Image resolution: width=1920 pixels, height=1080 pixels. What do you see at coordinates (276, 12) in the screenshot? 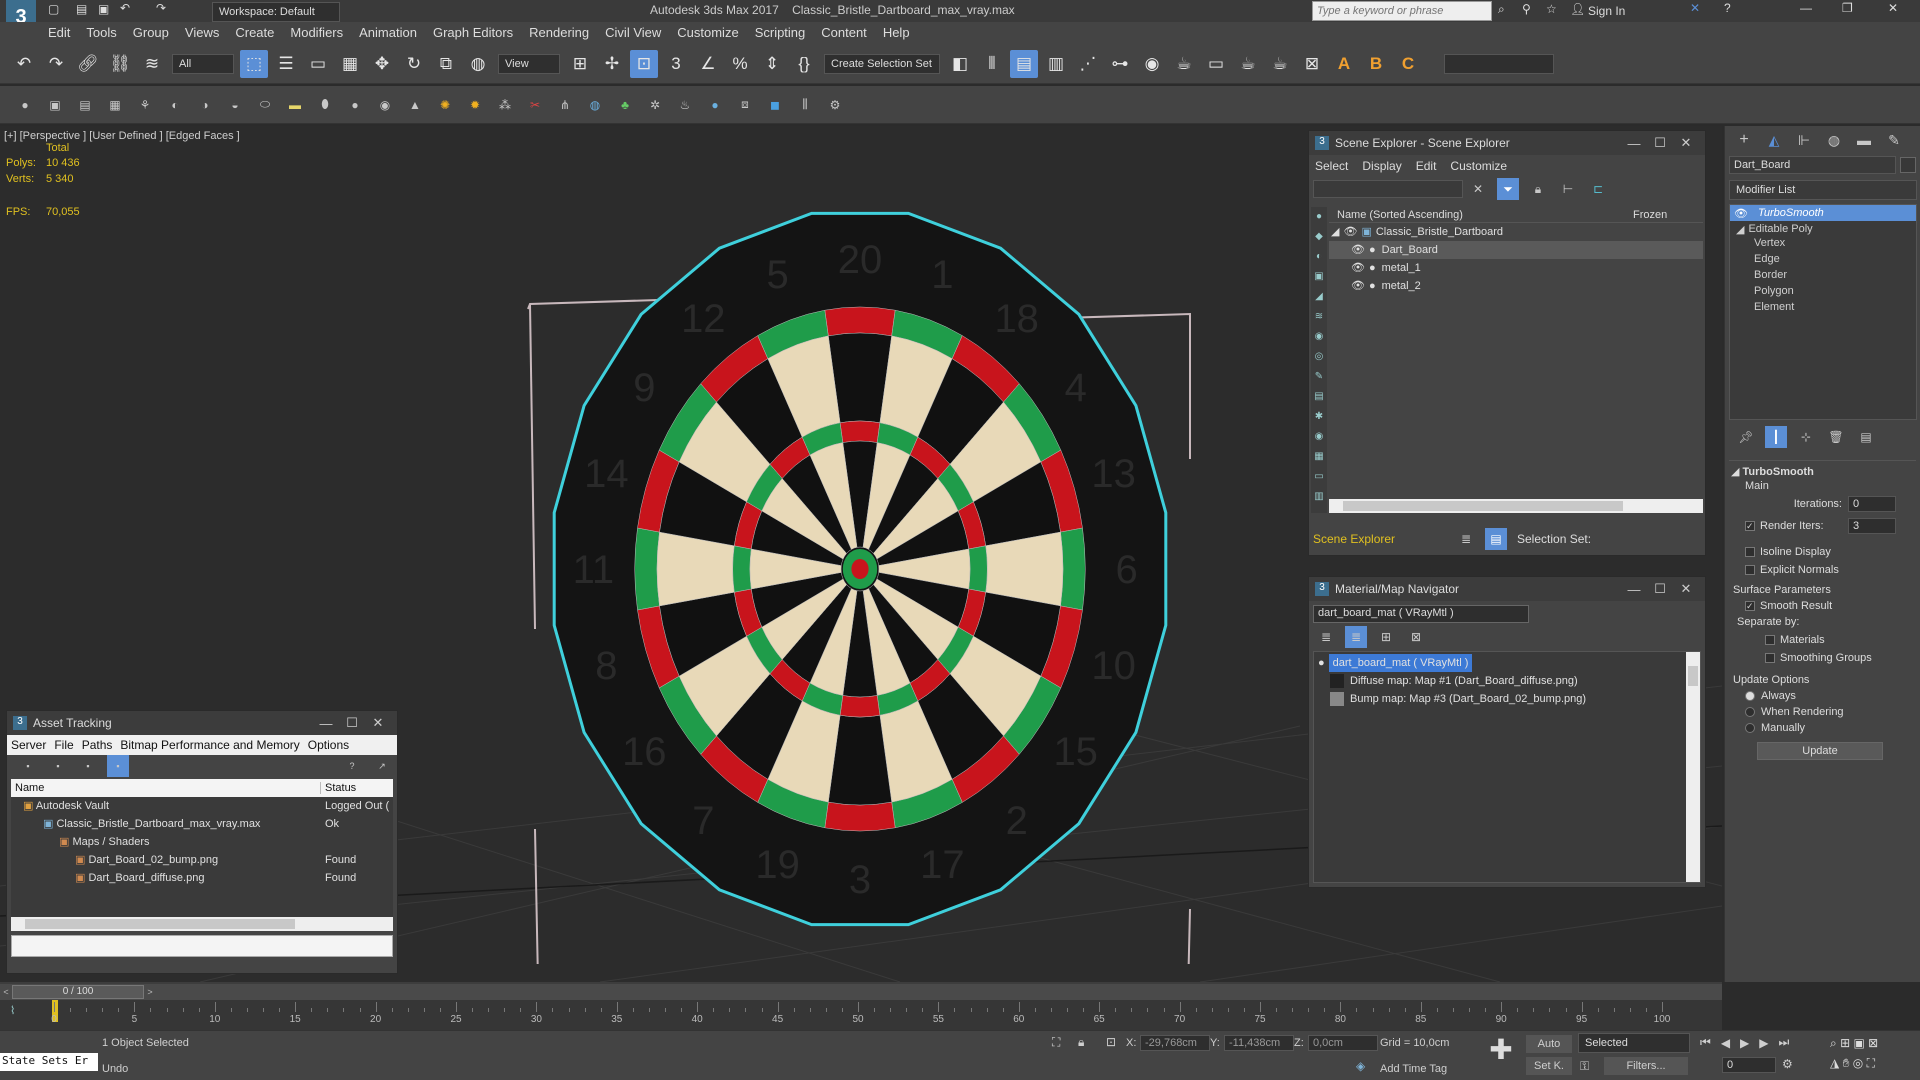
I see `workspace-dropdown: Workspace: Default` at bounding box center [276, 12].